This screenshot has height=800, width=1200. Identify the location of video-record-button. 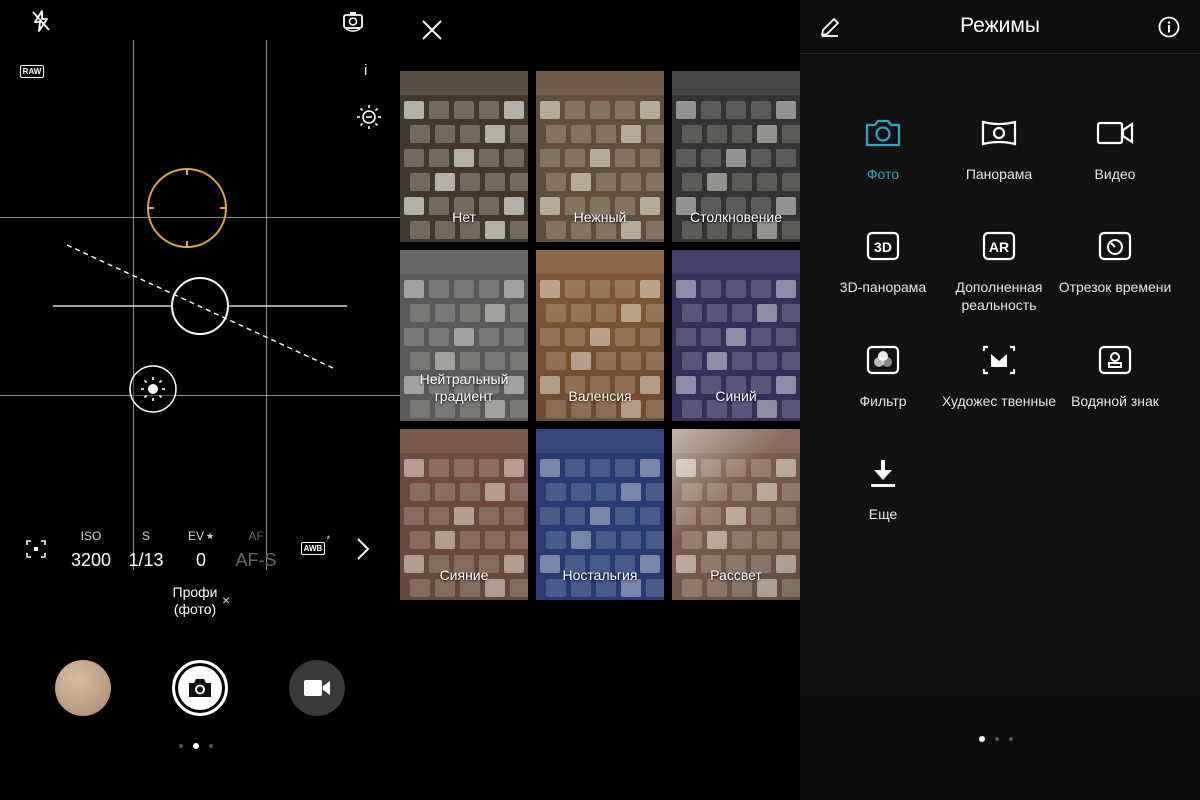
(317, 688).